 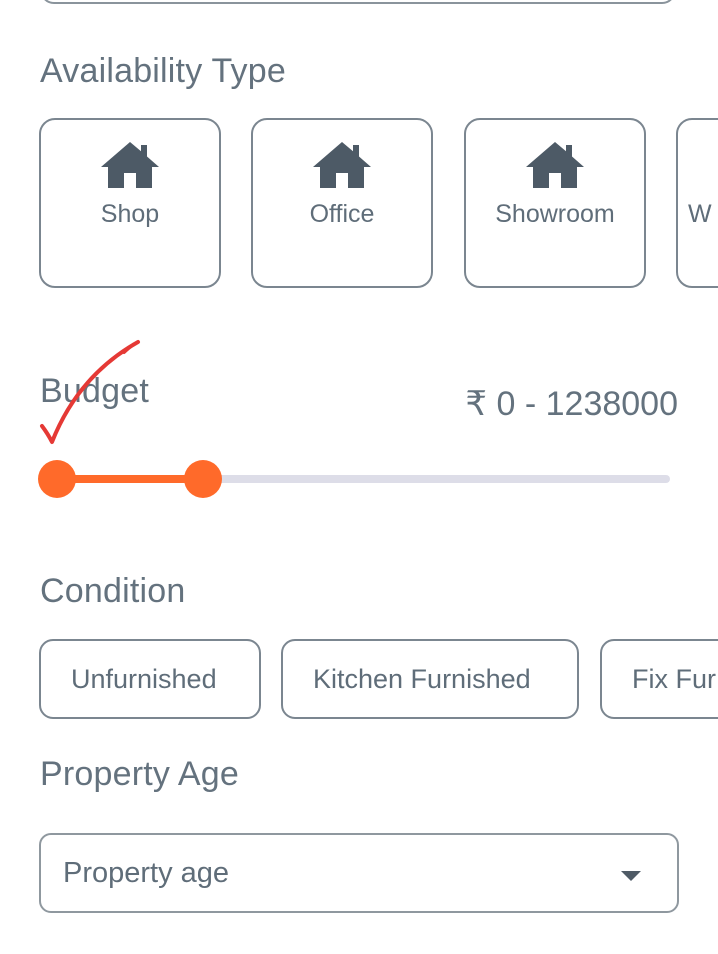 I want to click on previous-field-box, so click(x=358, y=2).